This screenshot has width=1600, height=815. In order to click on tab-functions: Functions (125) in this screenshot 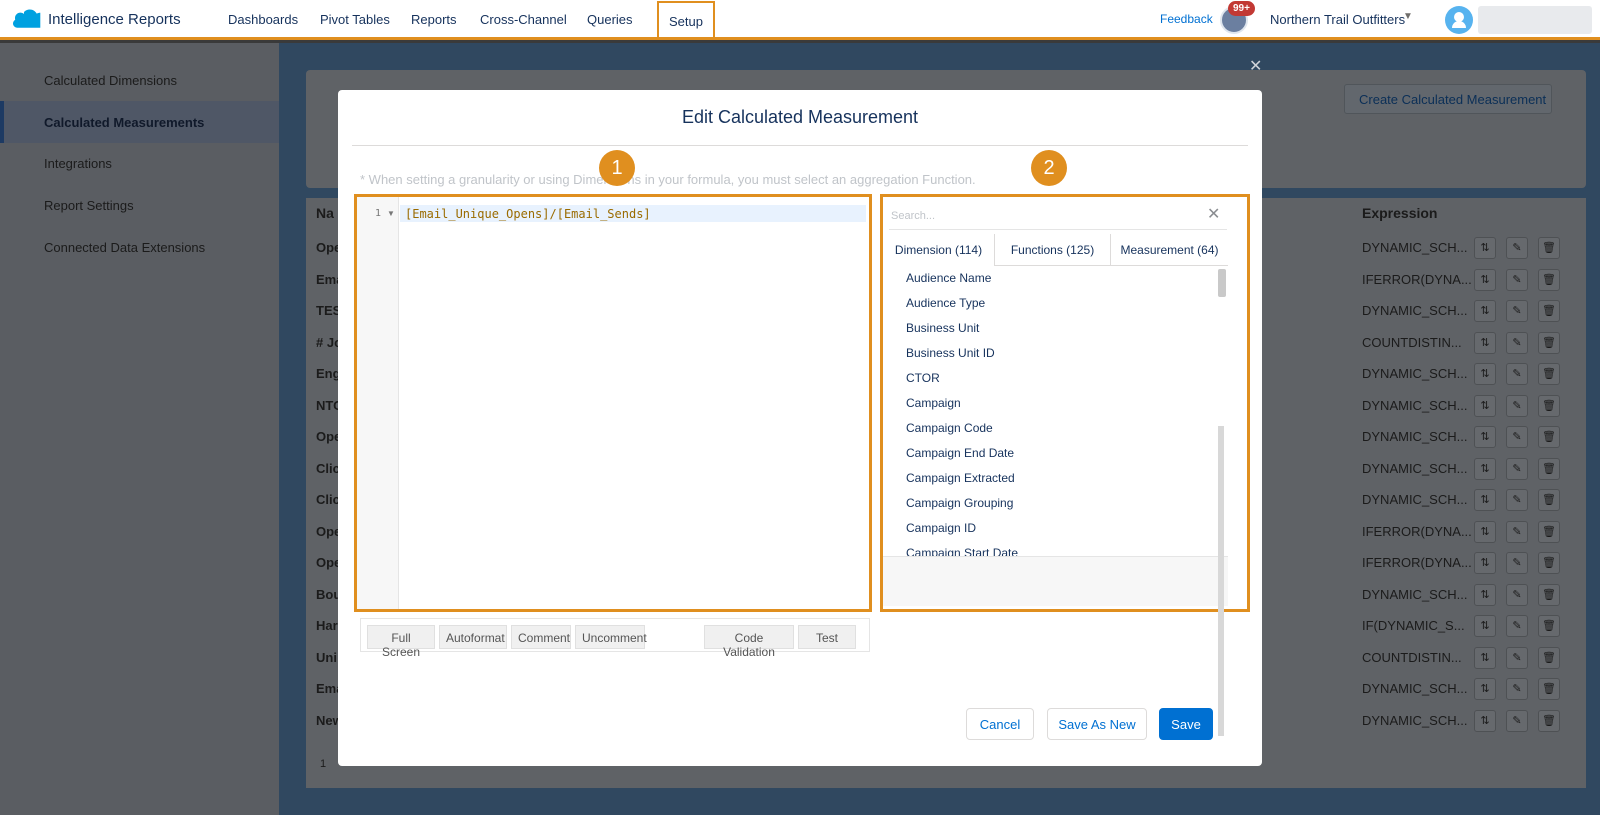, I will do `click(1053, 250)`.